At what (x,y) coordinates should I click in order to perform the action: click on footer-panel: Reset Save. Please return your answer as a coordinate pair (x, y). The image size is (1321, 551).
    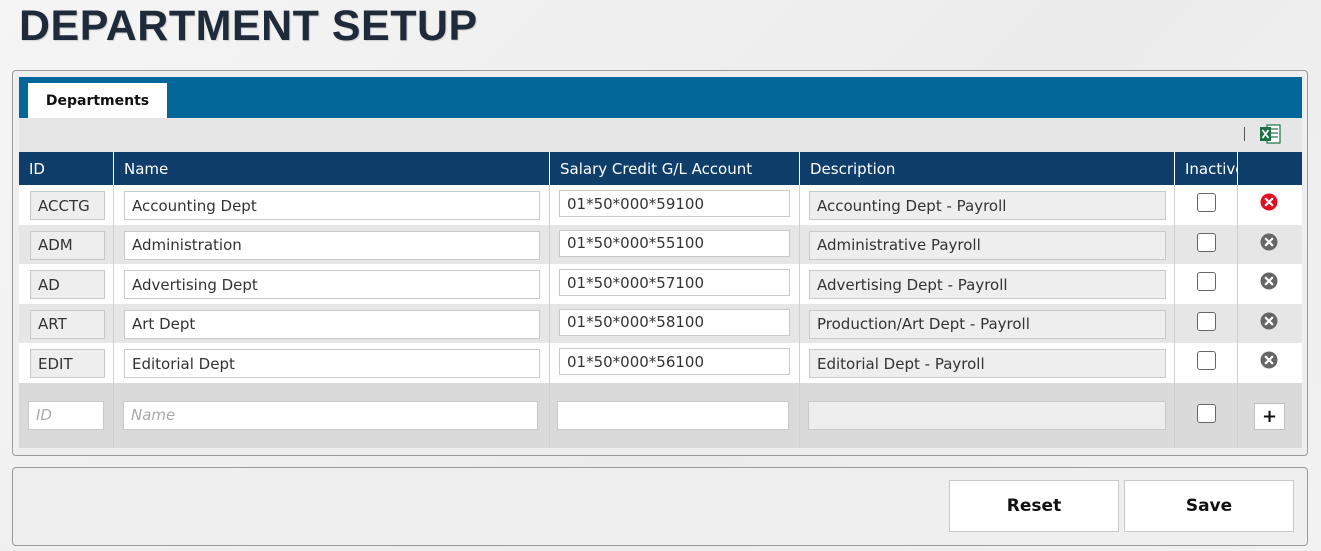
    Looking at the image, I should click on (660, 506).